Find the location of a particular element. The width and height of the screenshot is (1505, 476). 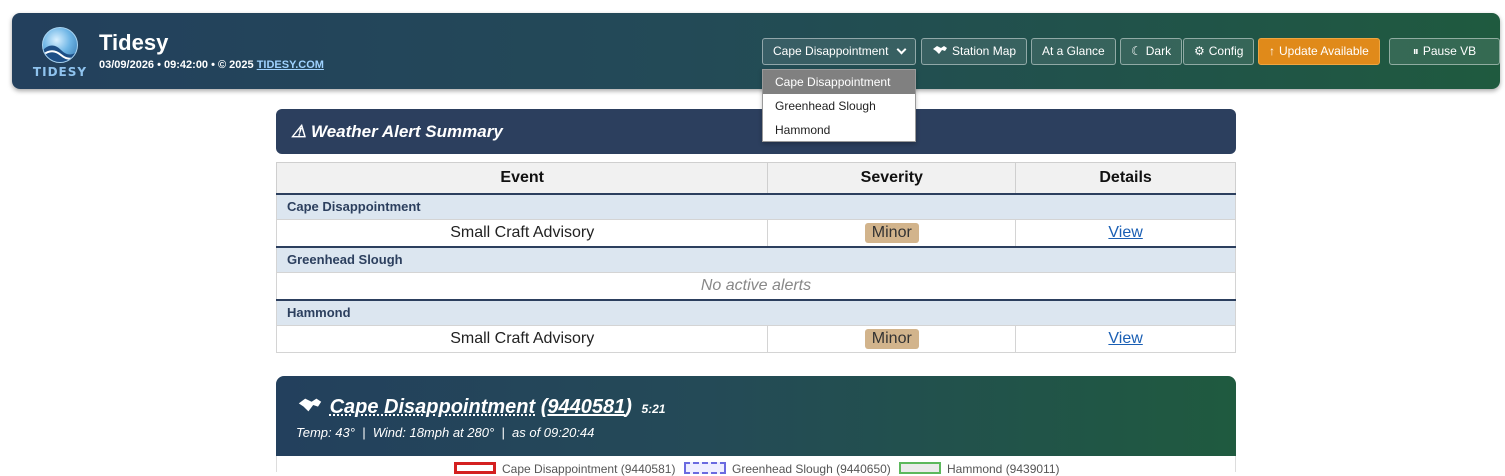

station-group-row: Greenhead Slough is located at coordinates (756, 259).